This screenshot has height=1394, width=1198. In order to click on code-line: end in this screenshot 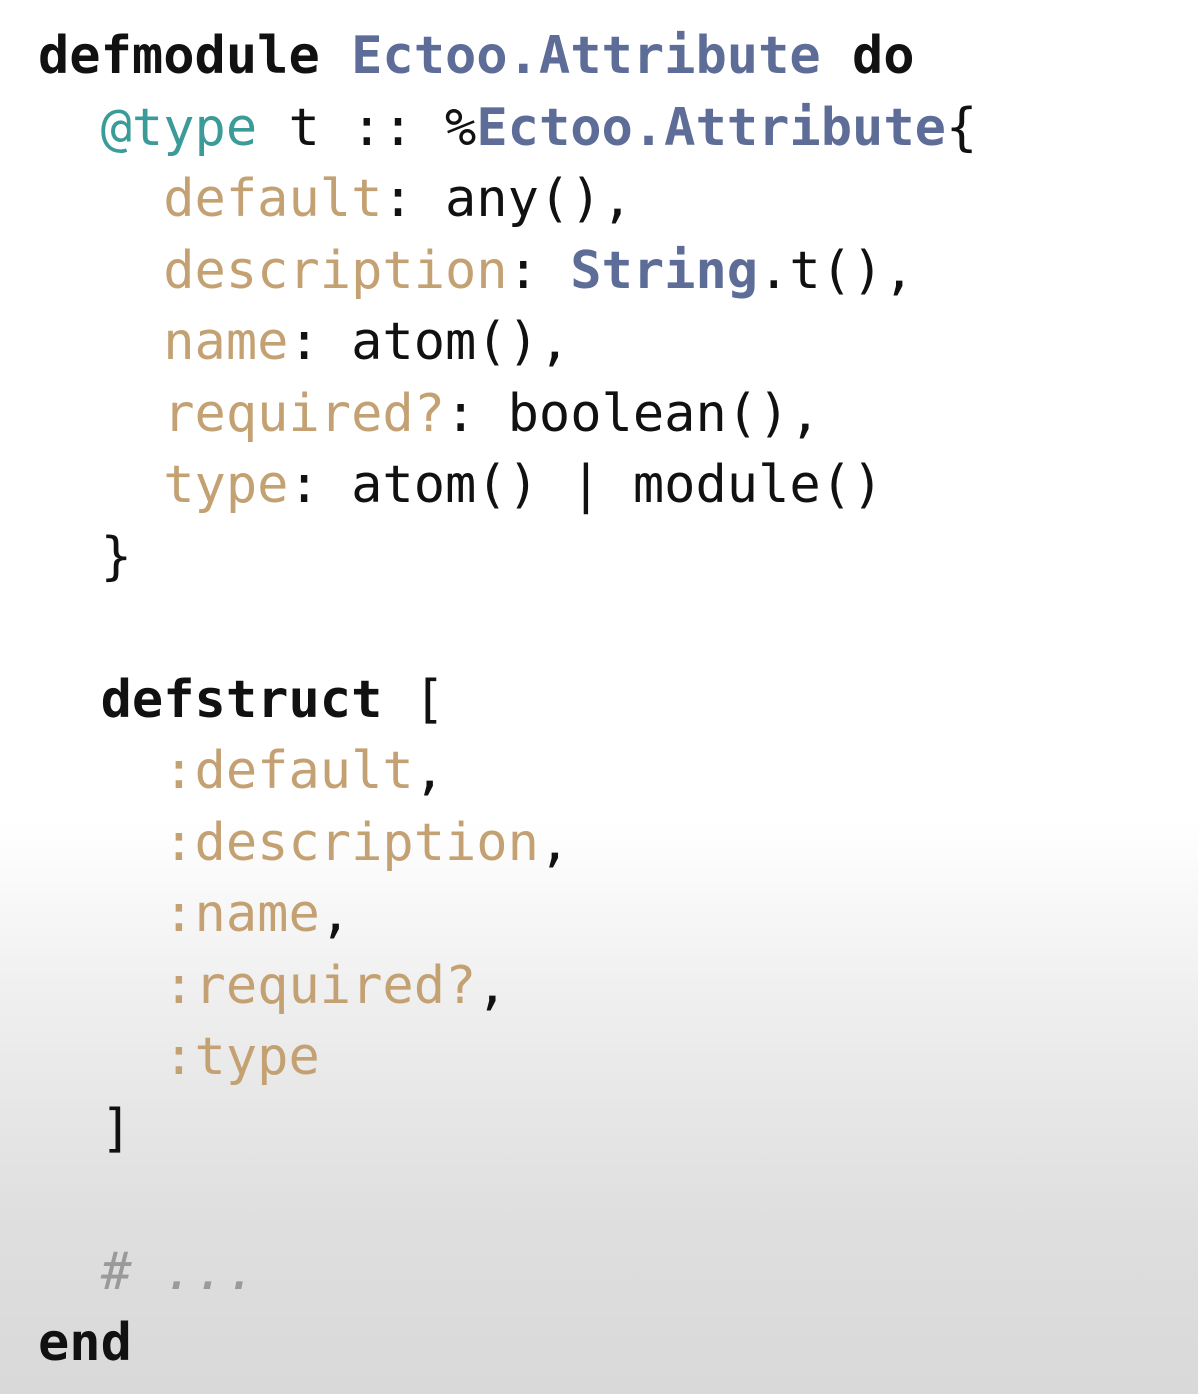, I will do `click(85, 1343)`.